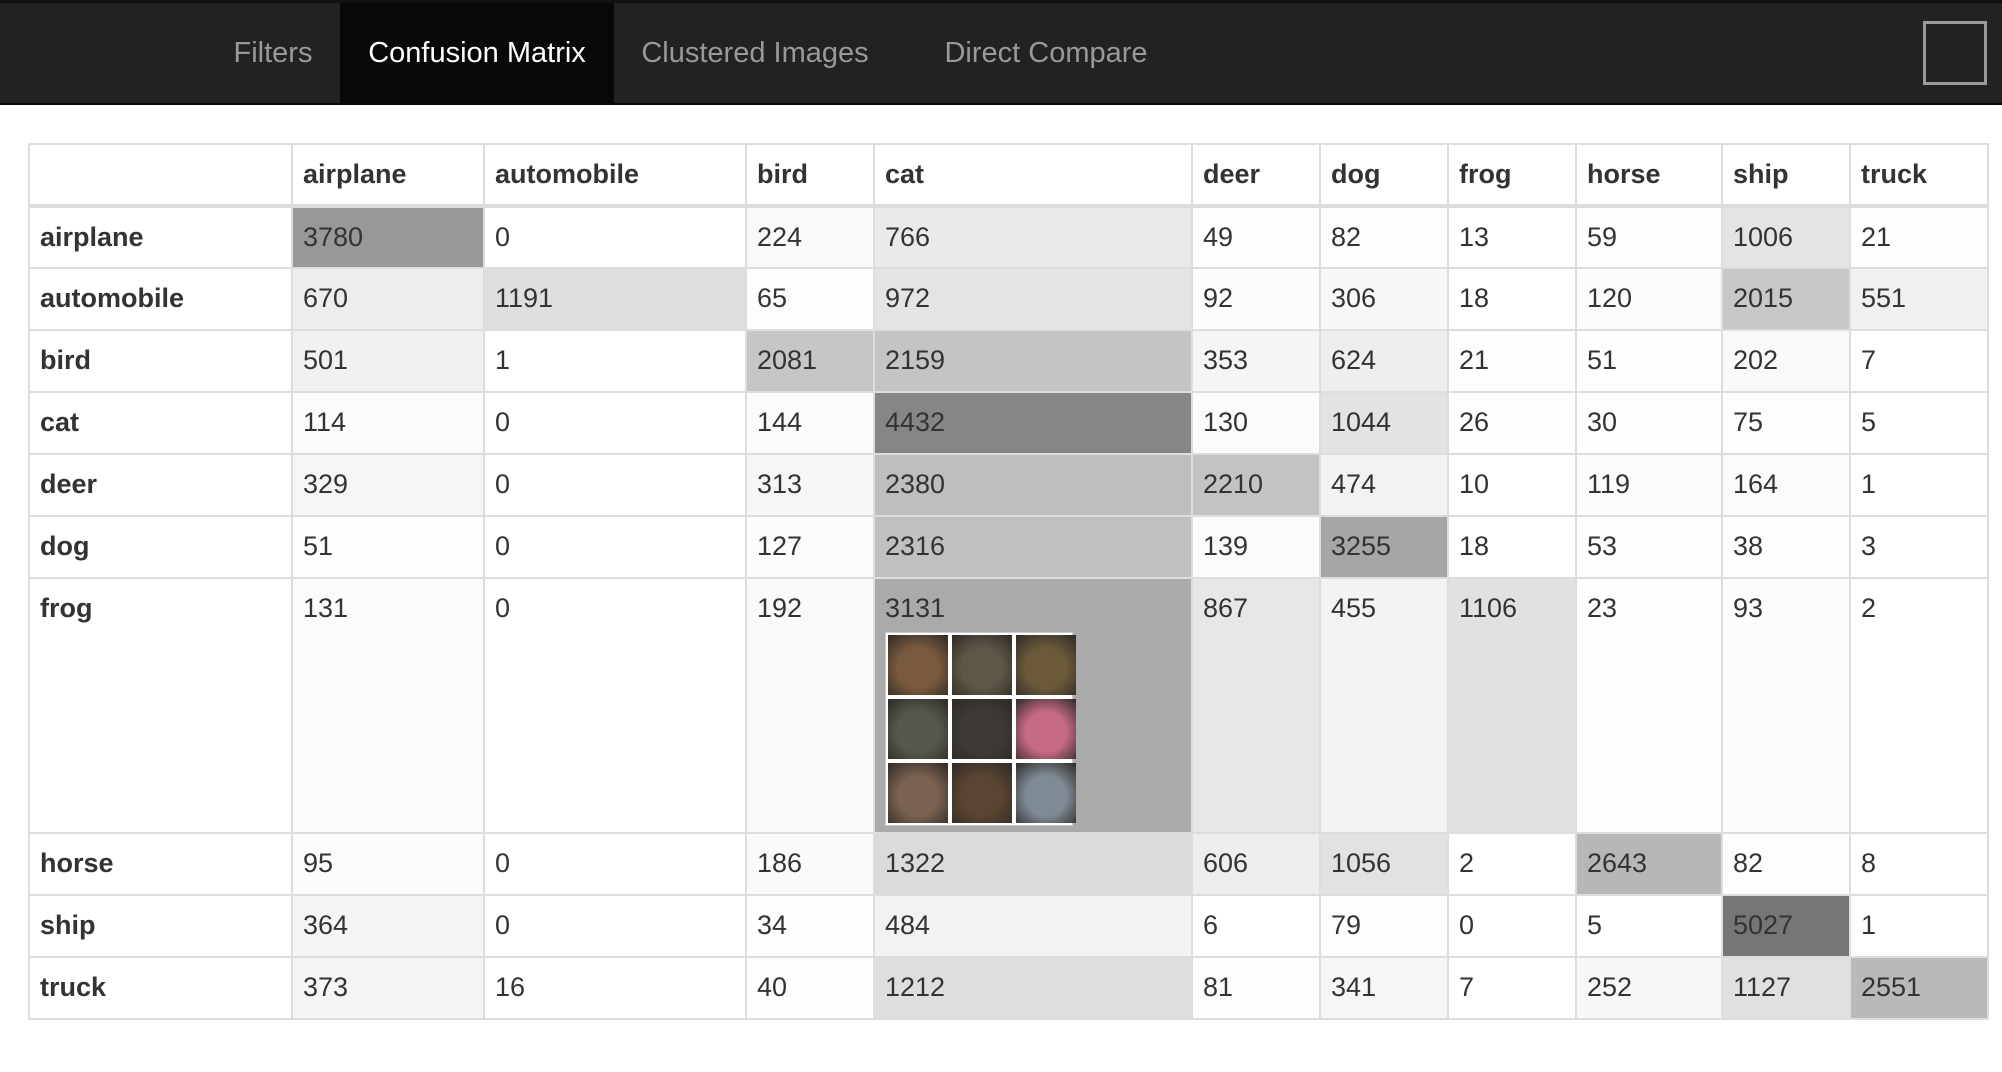 The image size is (2002, 1072). I want to click on matrix-cell: 144, so click(810, 423).